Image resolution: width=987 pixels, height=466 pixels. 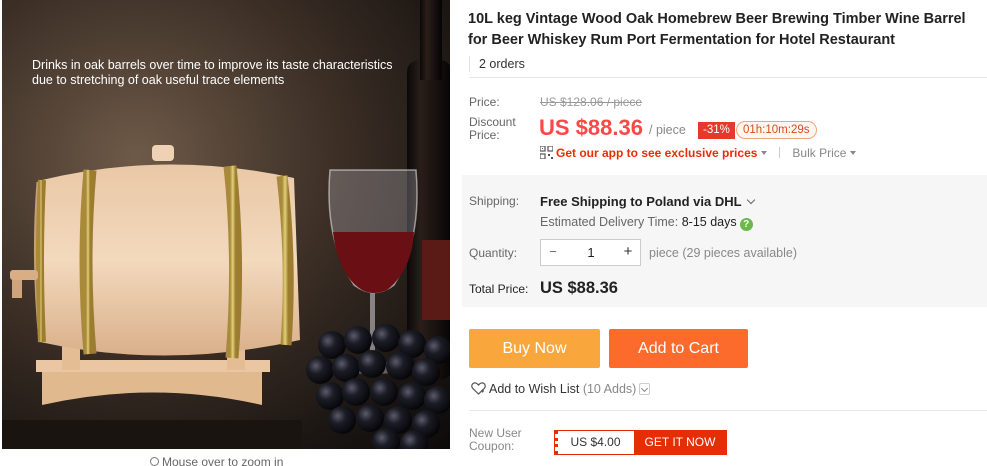 I want to click on delivery-estimate: Estimated Delivery Time: 8-15 days?, so click(x=646, y=223).